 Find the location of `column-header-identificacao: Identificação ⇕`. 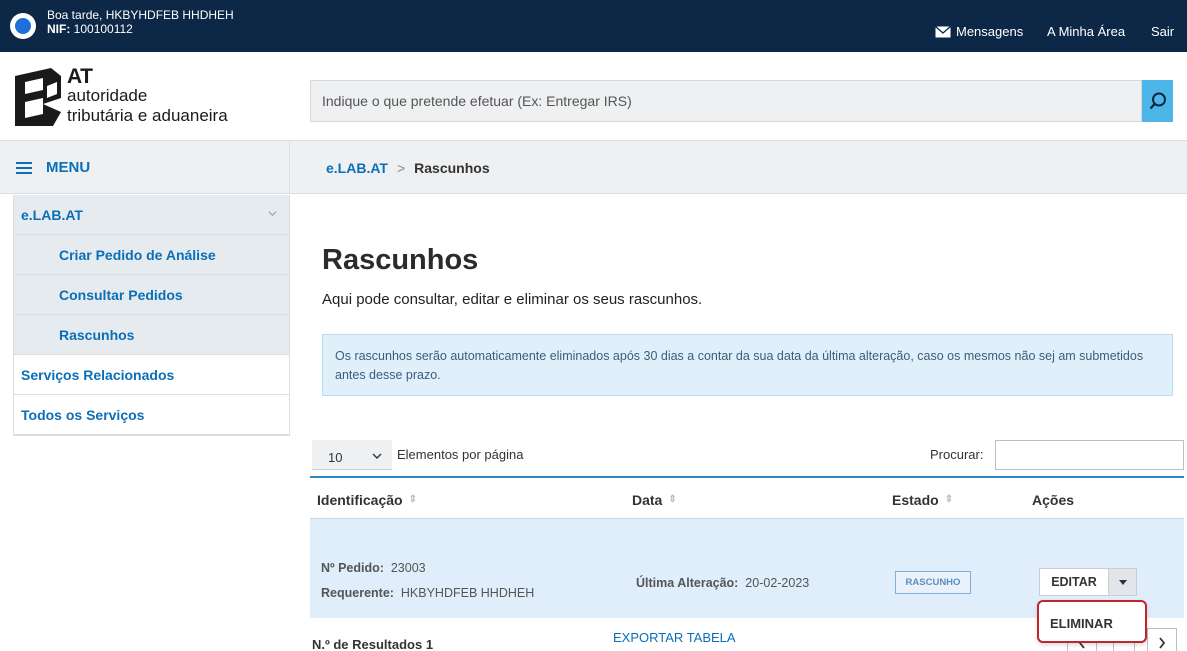

column-header-identificacao: Identificação ⇕ is located at coordinates (367, 500).